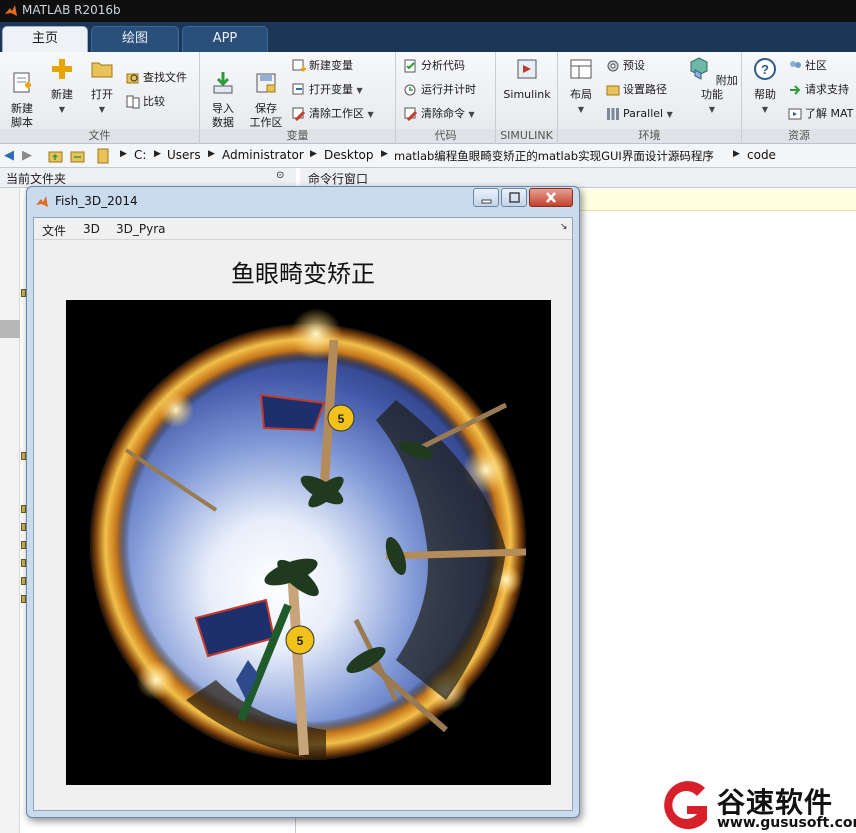 Image resolution: width=856 pixels, height=833 pixels. Describe the element at coordinates (102, 86) in the screenshot. I see `open-button: 打开 ▼` at that location.